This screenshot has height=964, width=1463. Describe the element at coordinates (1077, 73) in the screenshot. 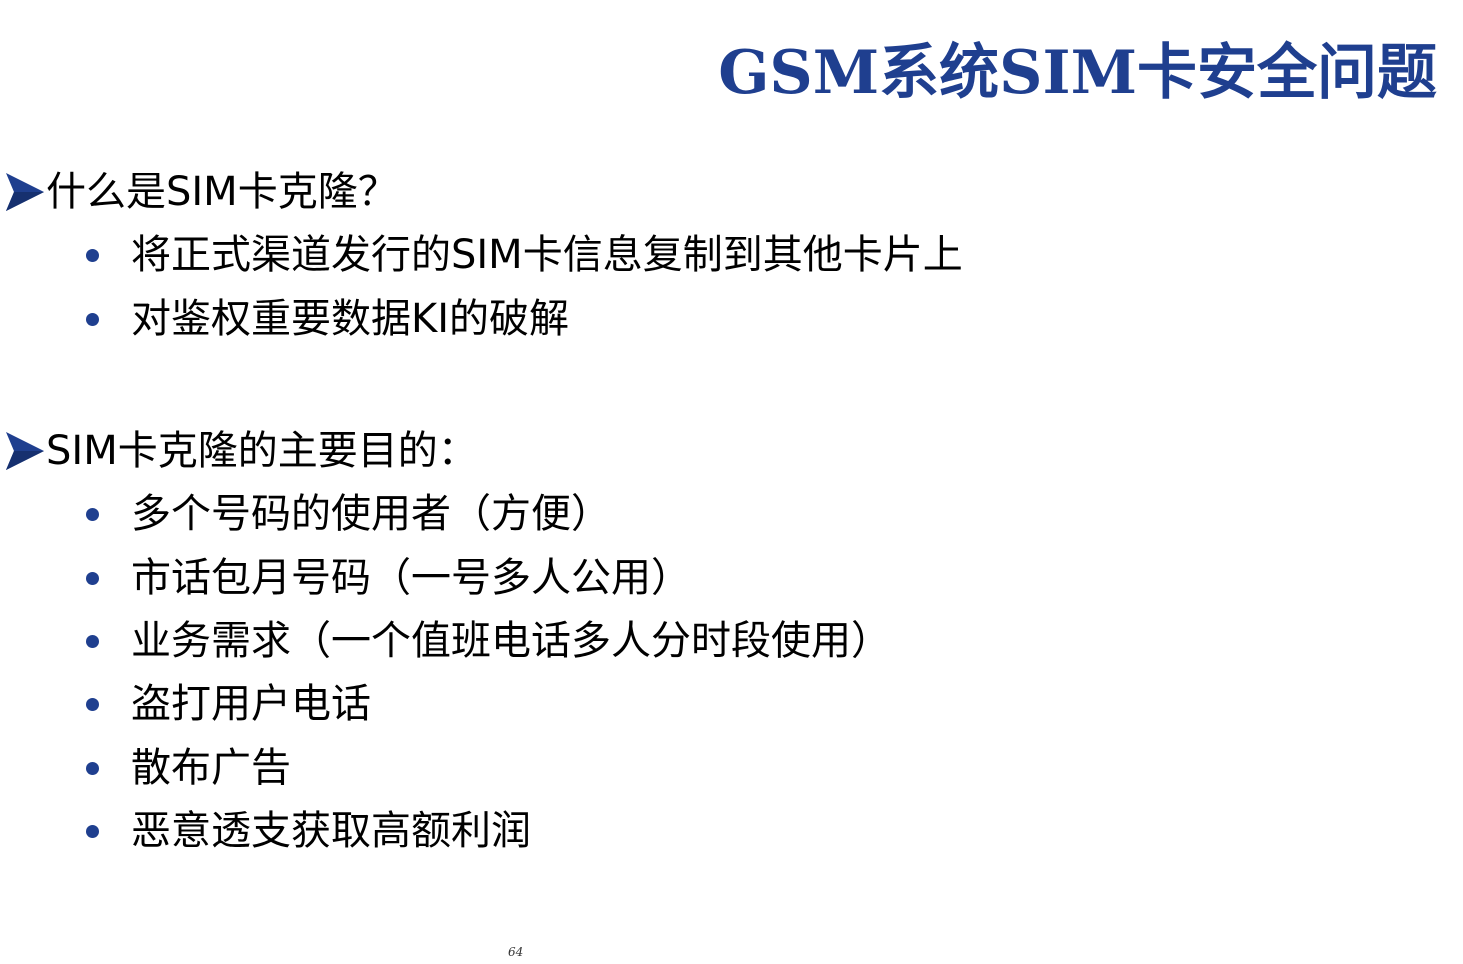

I see `slide-title: GSM系统SIM卡安全问题` at that location.